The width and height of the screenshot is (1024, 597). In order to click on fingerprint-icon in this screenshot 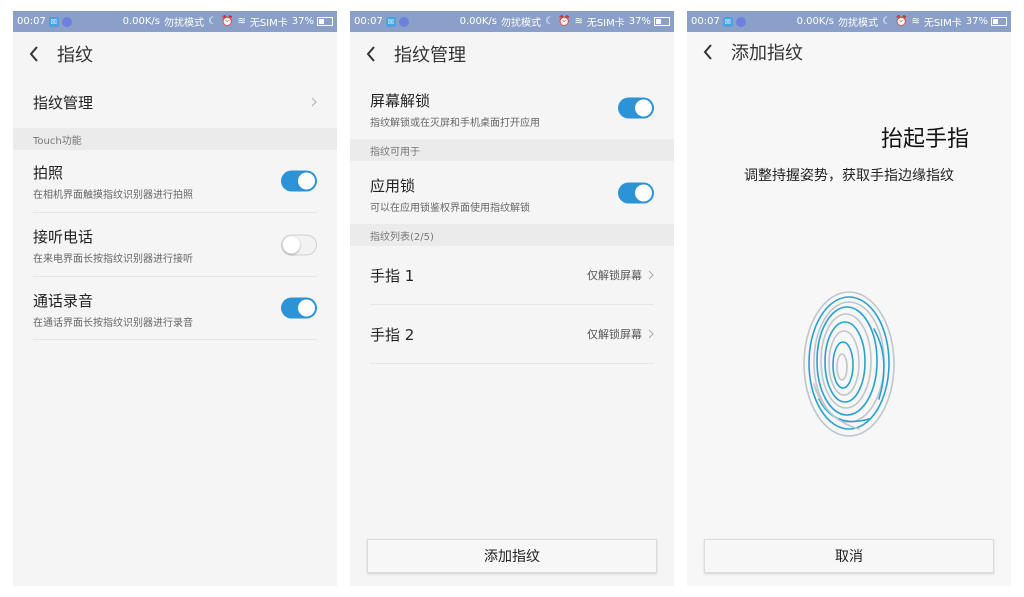, I will do `click(849, 364)`.